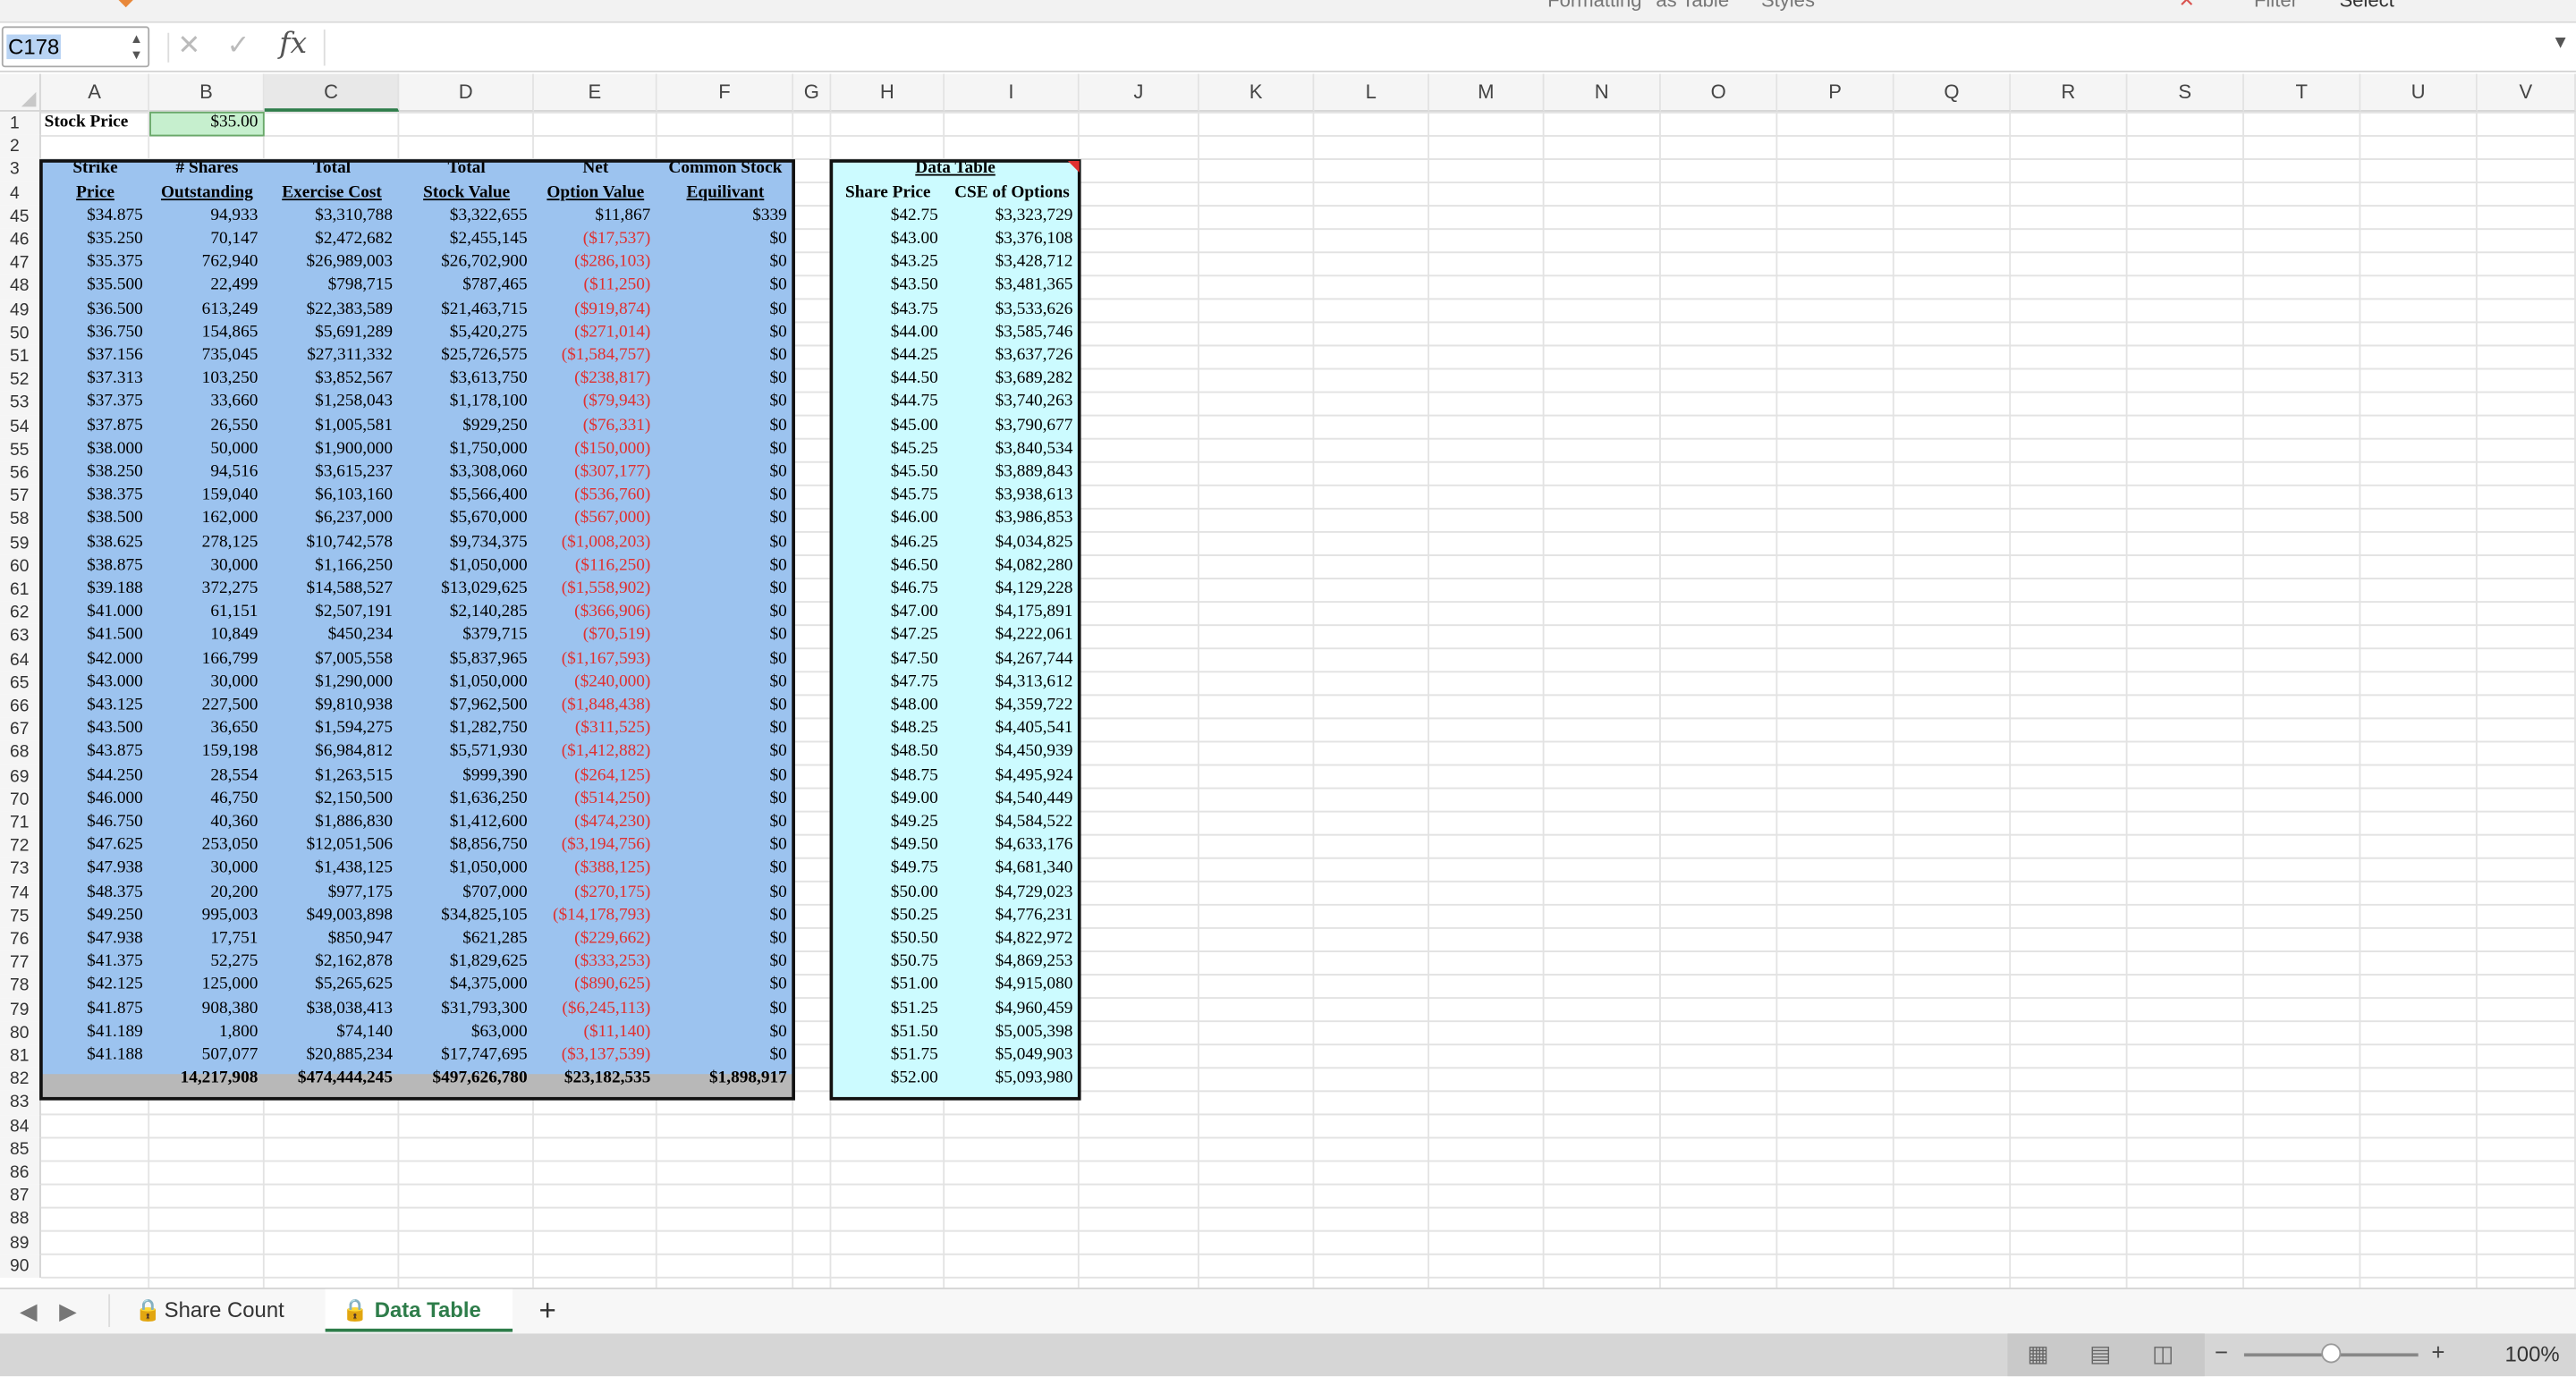 The image size is (2576, 1377). What do you see at coordinates (95, 193) in the screenshot?
I see `column-heading: Price` at bounding box center [95, 193].